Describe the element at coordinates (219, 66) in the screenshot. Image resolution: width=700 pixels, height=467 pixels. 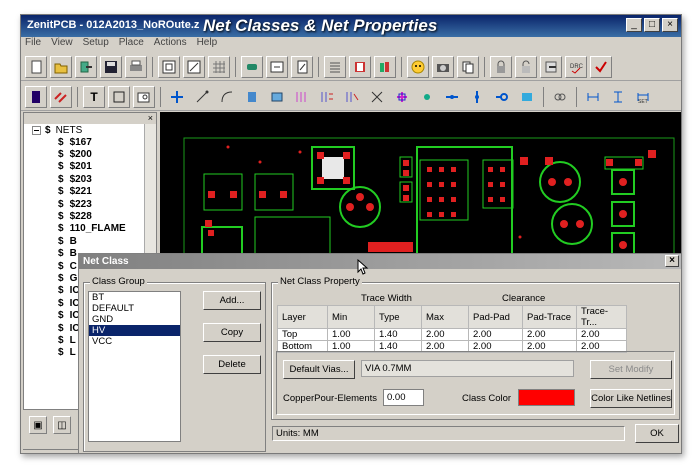
I see `grid-icon` at that location.